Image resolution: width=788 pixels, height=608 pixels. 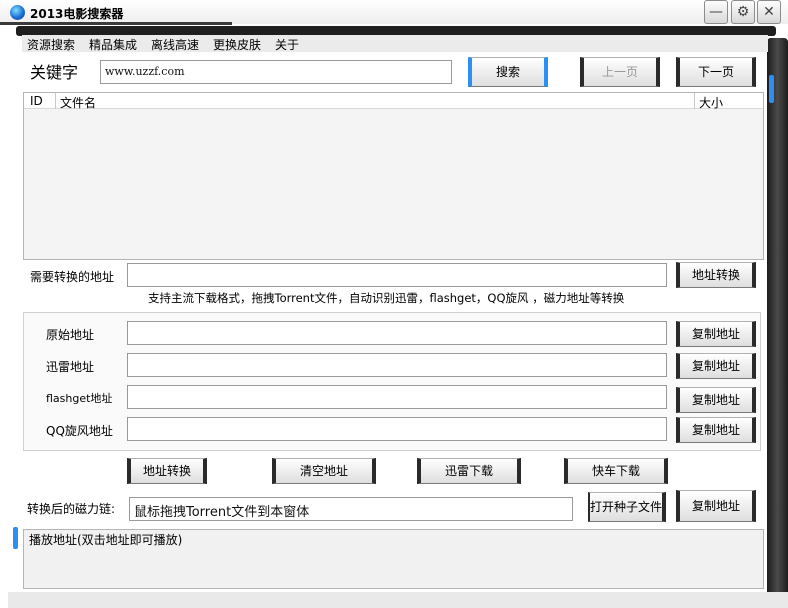 I want to click on prev-page-button: 上一页, so click(x=620, y=72).